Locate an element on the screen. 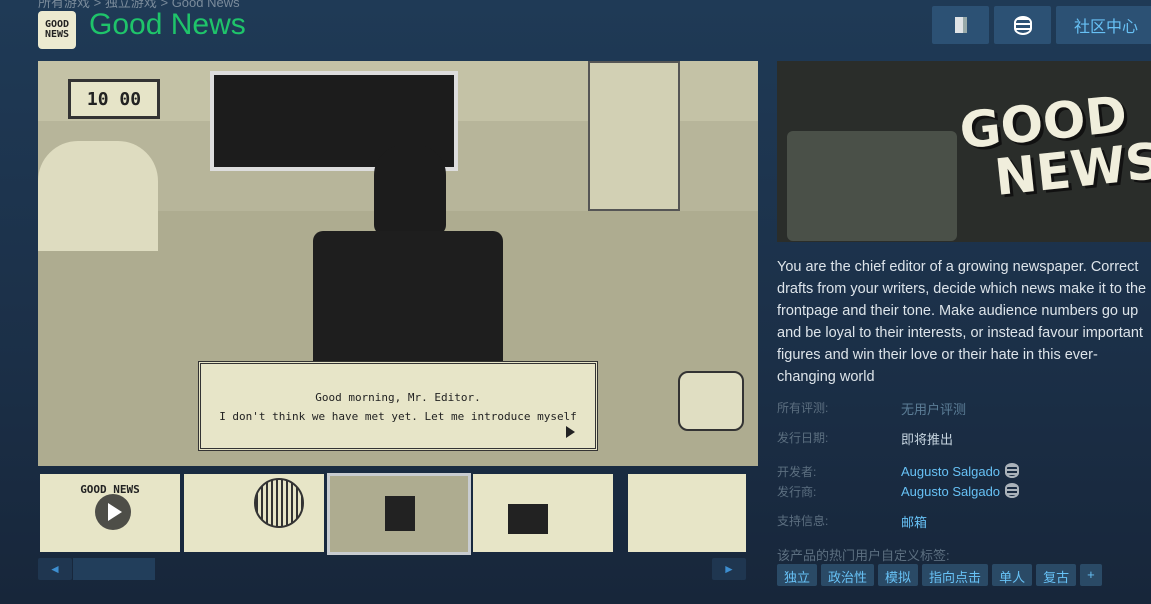  header-capsule-image: GOOD NEWS is located at coordinates (964, 151).